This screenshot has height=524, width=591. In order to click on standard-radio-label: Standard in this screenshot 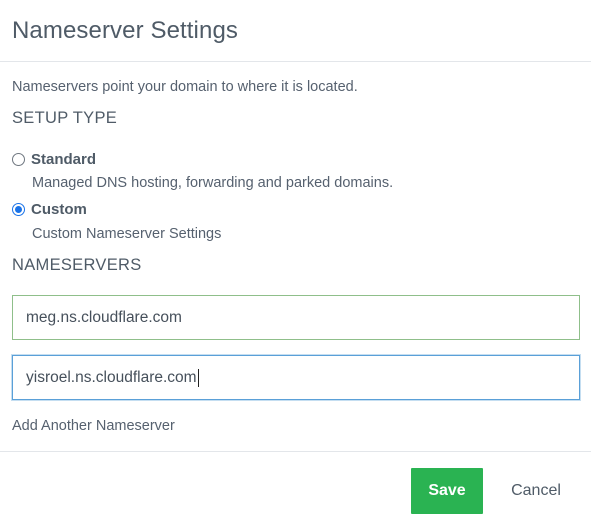, I will do `click(63, 159)`.